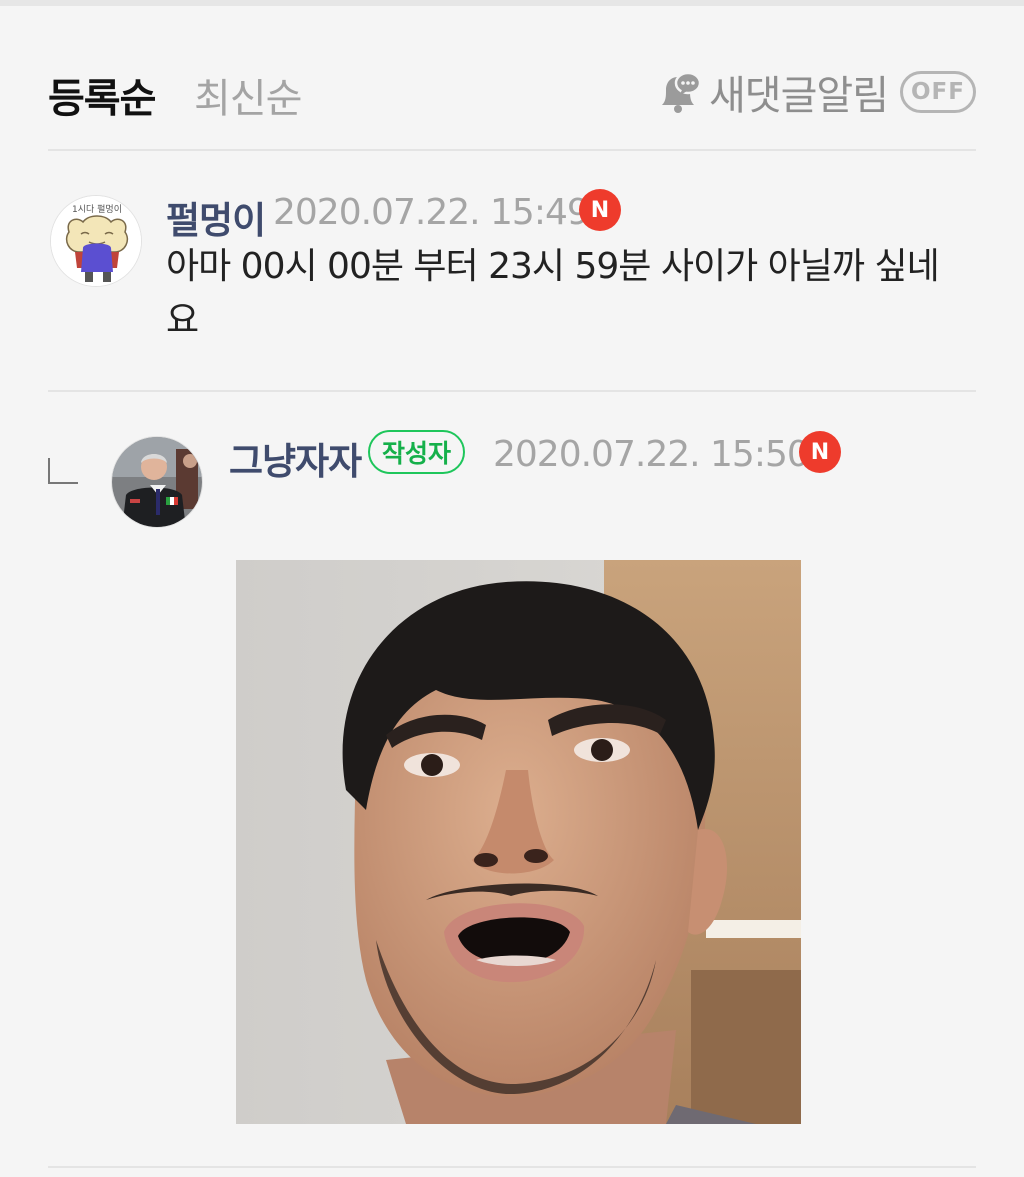  I want to click on comment-text: 아마 00시 00분 부터 23시 59분 사이가 아닐까 싶네요, so click(553, 293).